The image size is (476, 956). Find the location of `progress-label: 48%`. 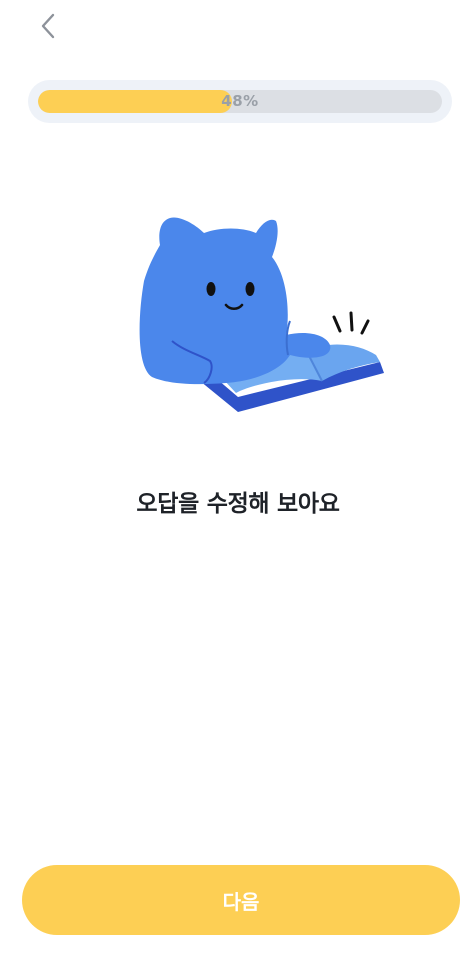

progress-label: 48% is located at coordinates (240, 101).